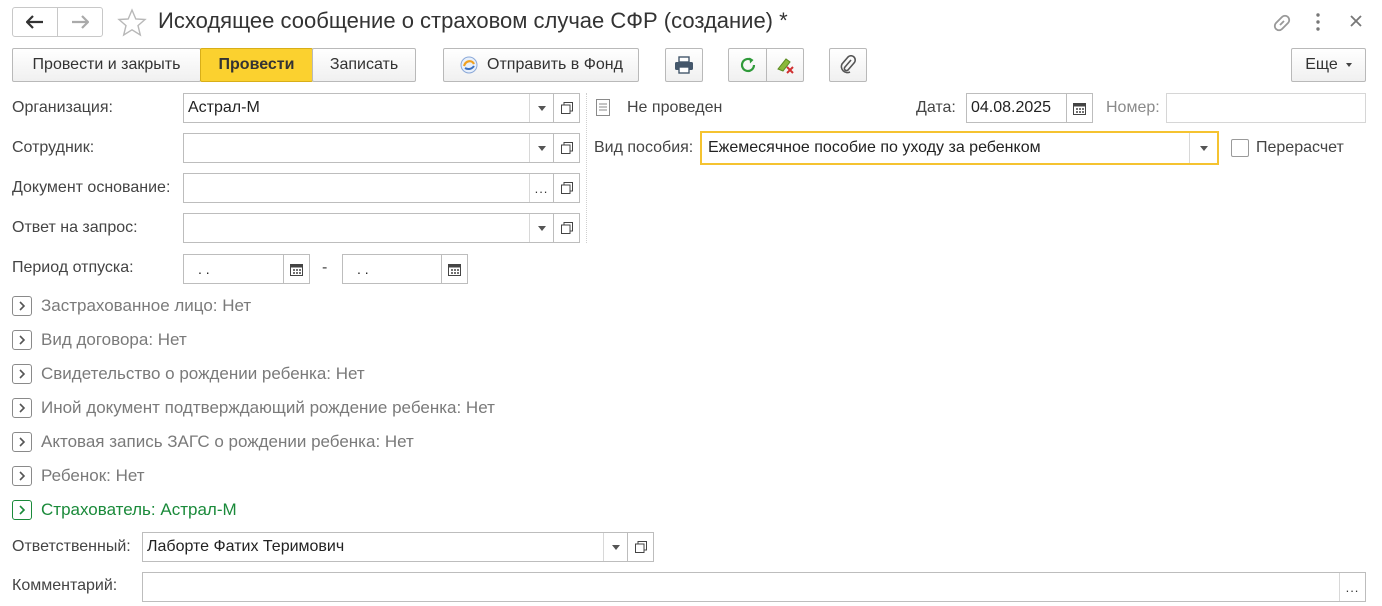 This screenshot has width=1382, height=606. Describe the element at coordinates (368, 108) in the screenshot. I see `organization-field: Астрал-М` at that location.